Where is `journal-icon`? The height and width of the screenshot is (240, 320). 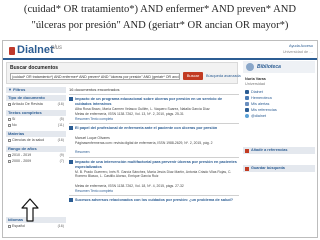
journal-icon is located at coordinates (247, 98).